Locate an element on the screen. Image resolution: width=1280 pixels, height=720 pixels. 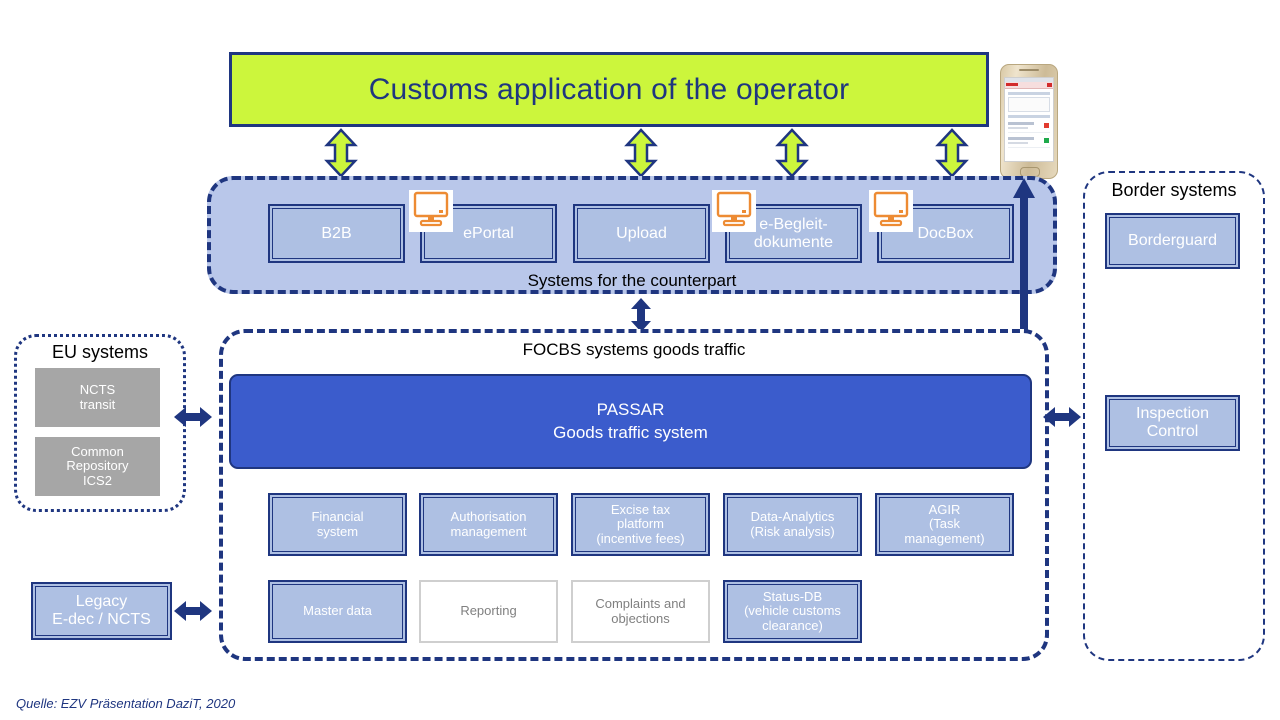
focbs-box-label: Excise tax platform (incentive fees) is located at coordinates (640, 523).